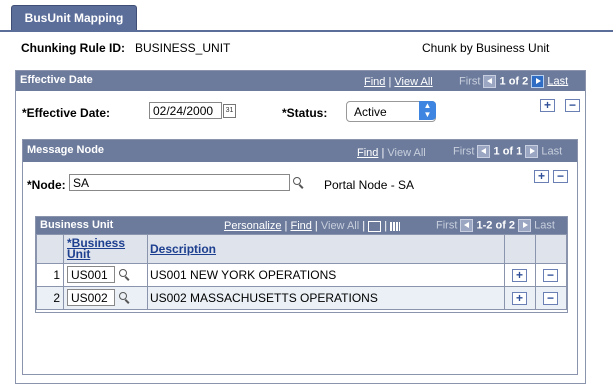  I want to click on effective-date-input, so click(185, 110).